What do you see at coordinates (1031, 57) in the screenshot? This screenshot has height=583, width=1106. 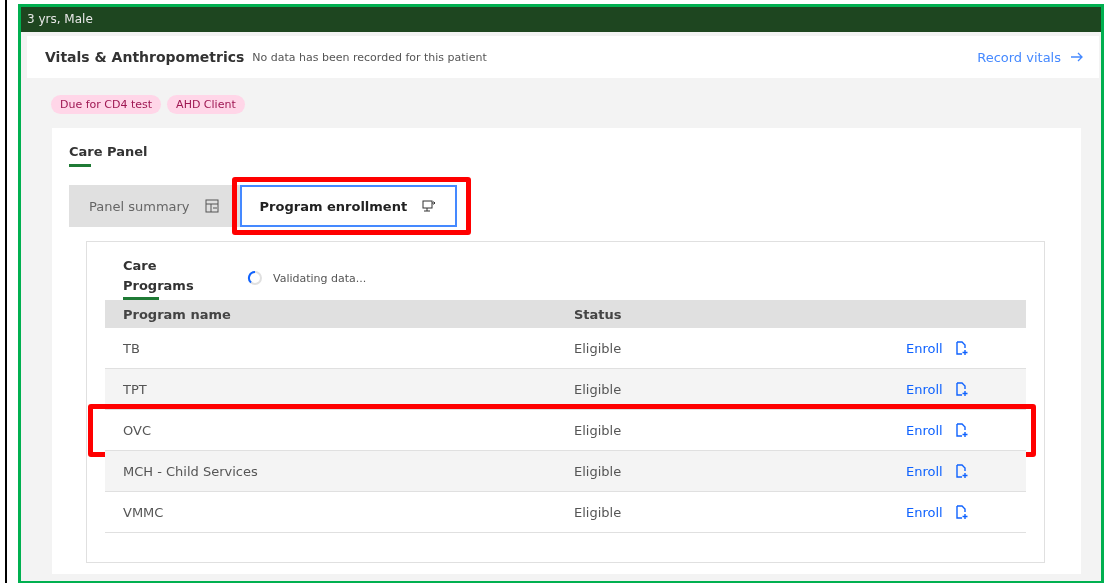 I see `record-vitals-link: Record vitals` at bounding box center [1031, 57].